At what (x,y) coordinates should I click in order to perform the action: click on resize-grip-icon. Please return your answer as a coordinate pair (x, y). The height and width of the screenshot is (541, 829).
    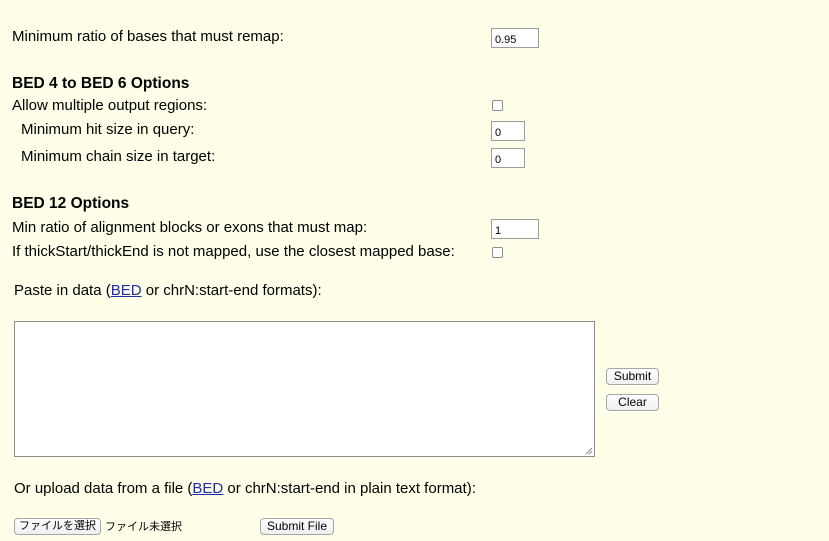
    Looking at the image, I should click on (589, 451).